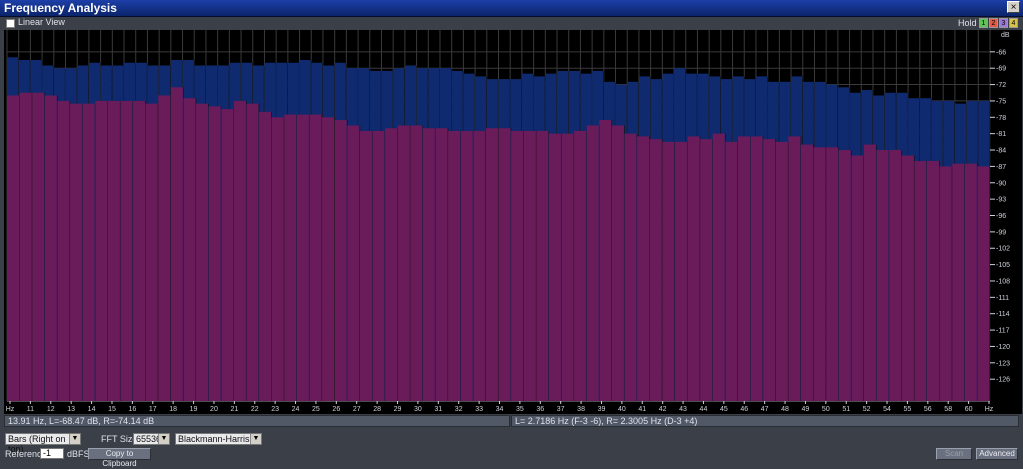 The width and height of the screenshot is (1023, 469). What do you see at coordinates (234, 409) in the screenshot?
I see `x-tick-label: 21` at bounding box center [234, 409].